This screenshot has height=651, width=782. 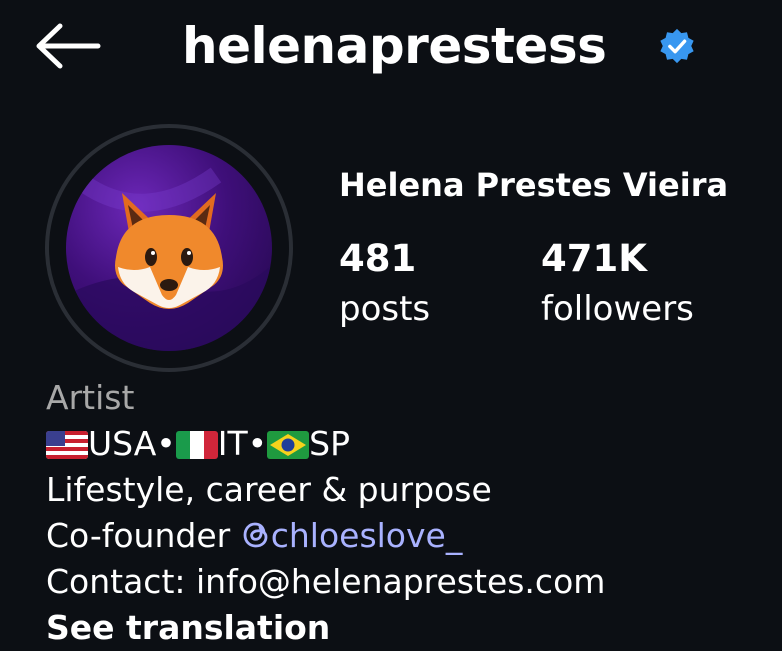 I want to click on verified-badge-icon, so click(x=677, y=46).